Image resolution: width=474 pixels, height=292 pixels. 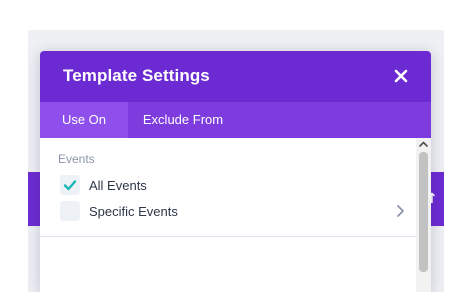 I want to click on option-label: All Events, so click(x=118, y=185).